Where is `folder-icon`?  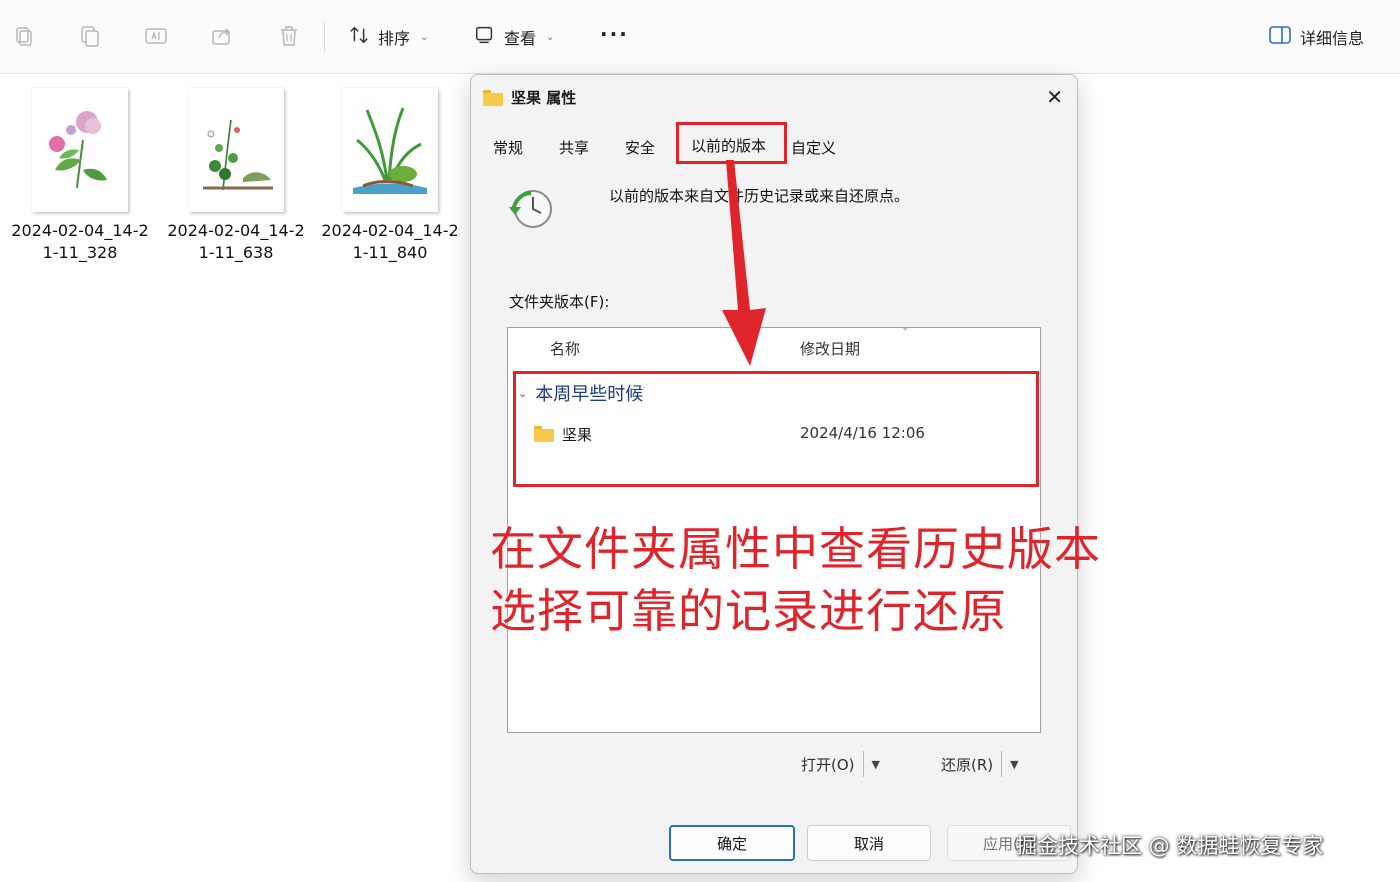 folder-icon is located at coordinates (493, 97).